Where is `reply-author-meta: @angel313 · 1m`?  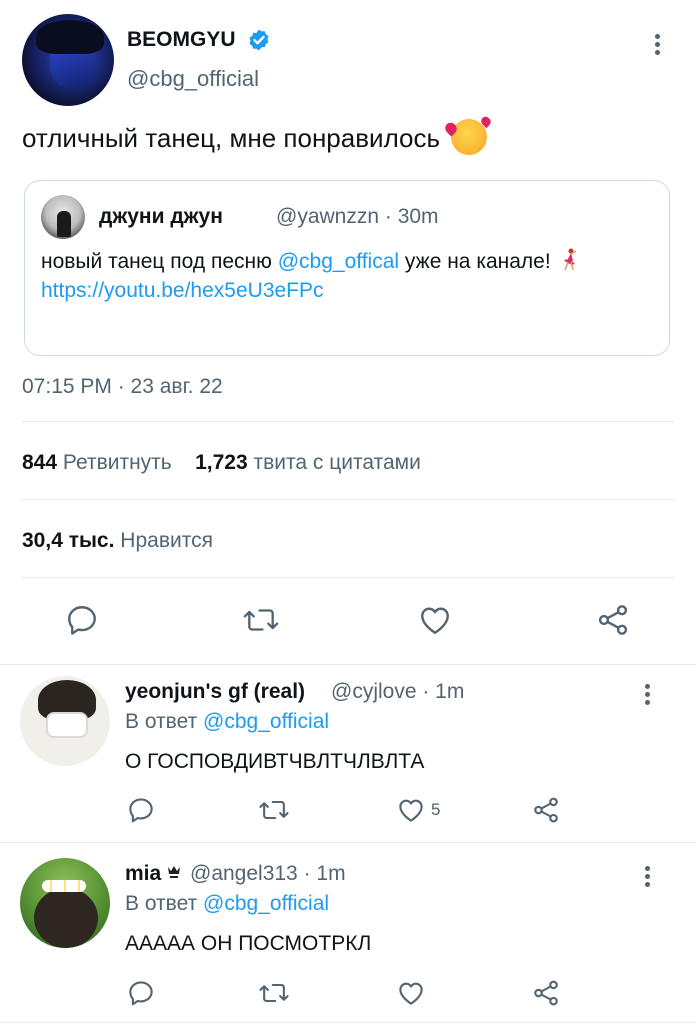 reply-author-meta: @angel313 · 1m is located at coordinates (268, 874).